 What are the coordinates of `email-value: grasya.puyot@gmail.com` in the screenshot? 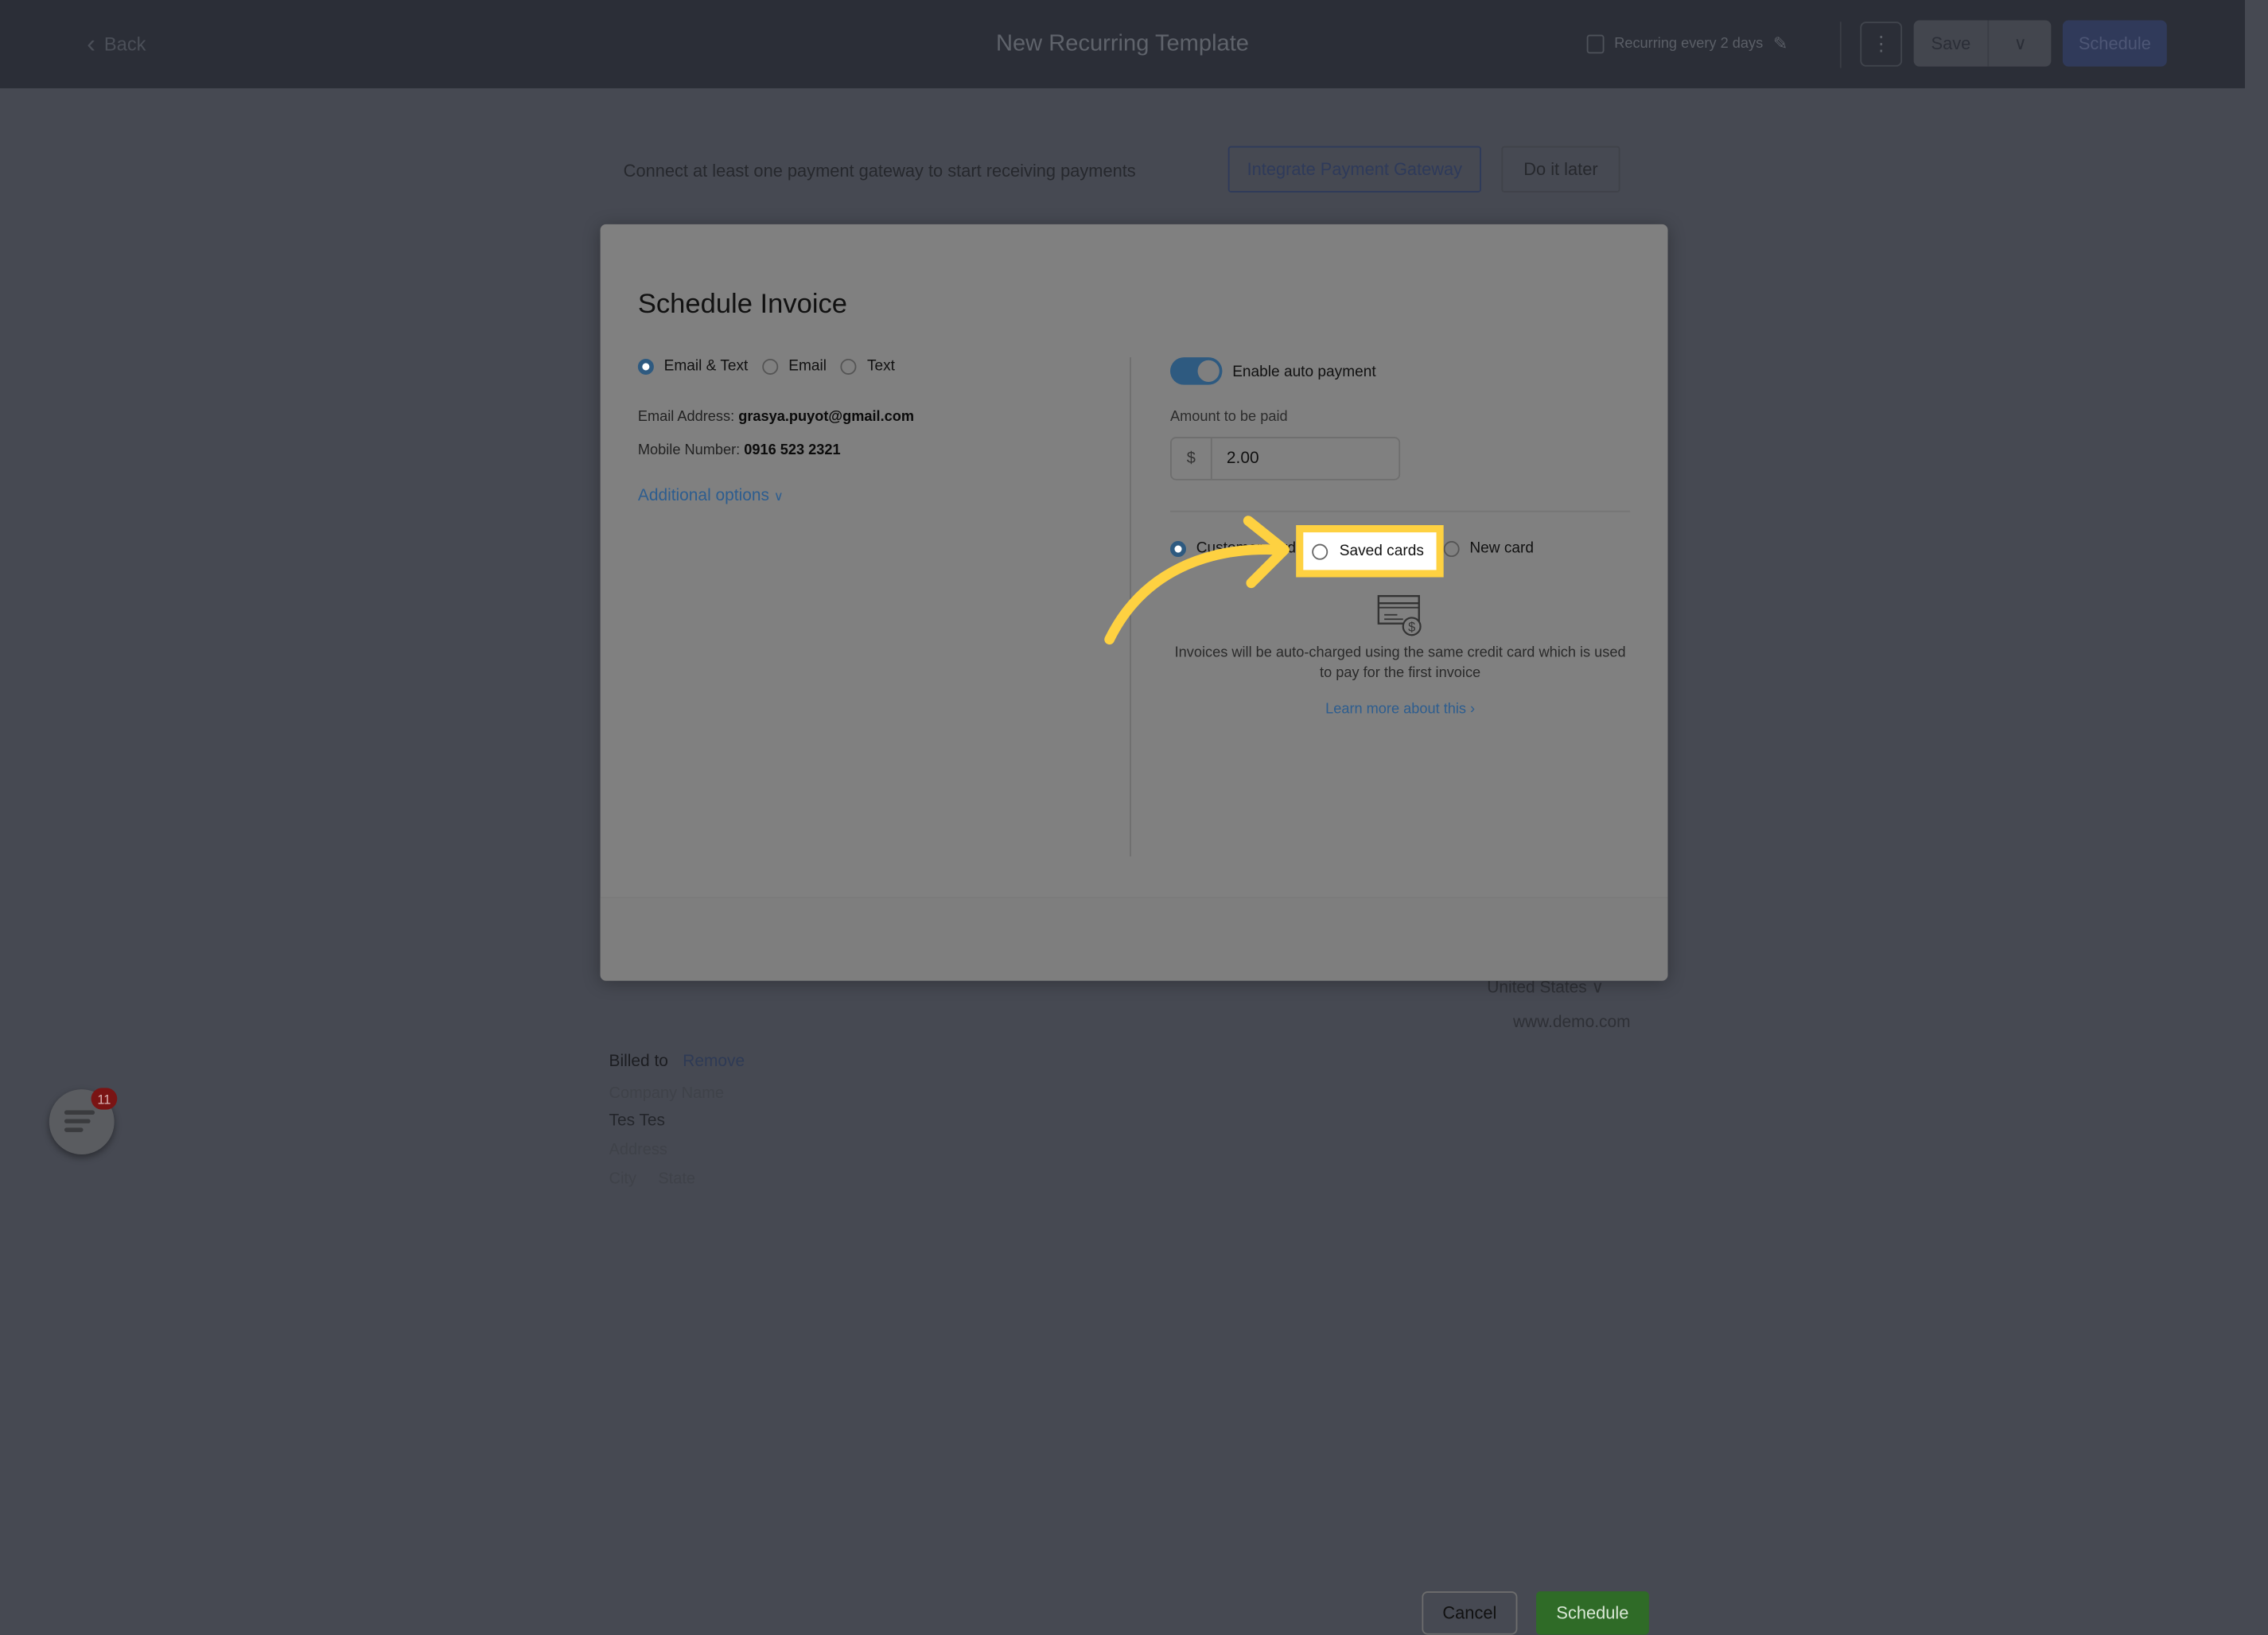 It's located at (826, 418).